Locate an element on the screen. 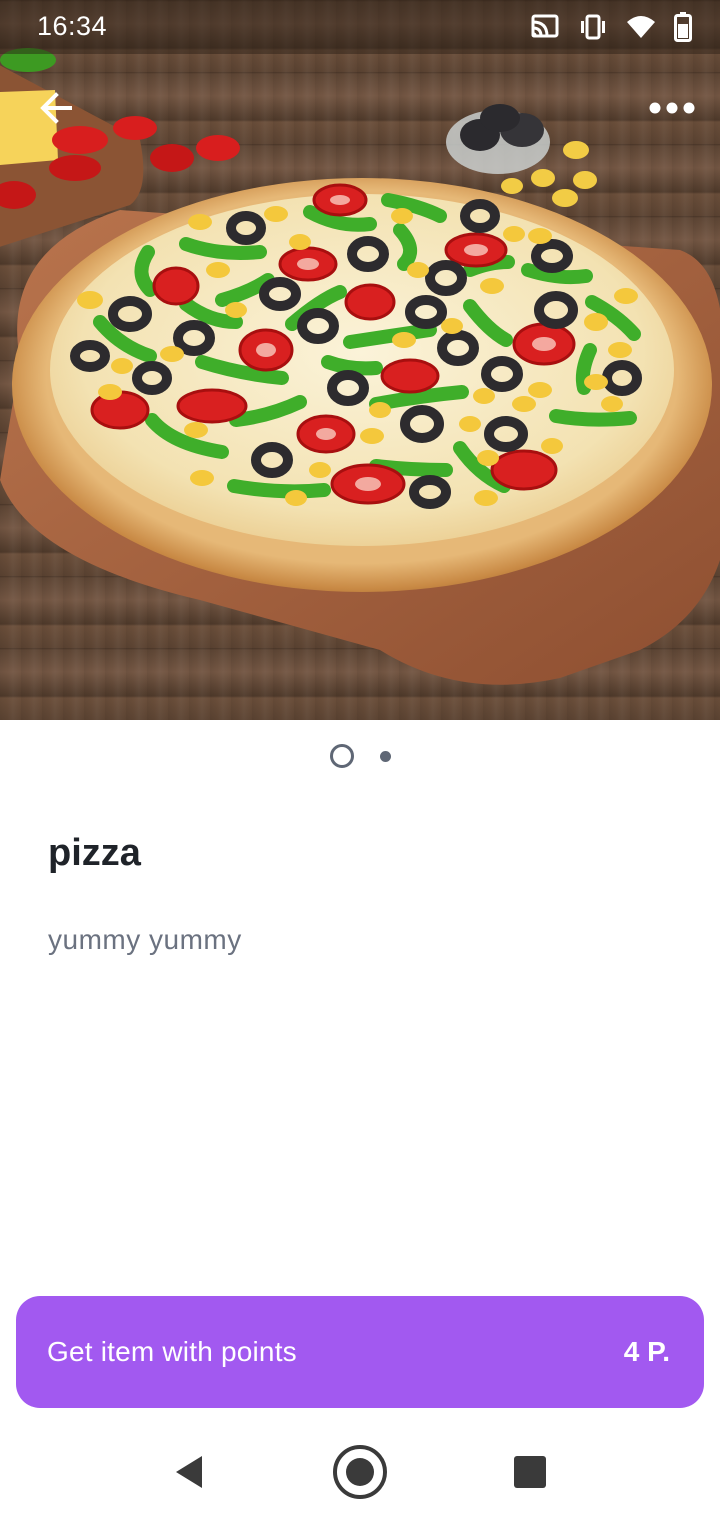  cta-points: 4 P. is located at coordinates (646, 1351).